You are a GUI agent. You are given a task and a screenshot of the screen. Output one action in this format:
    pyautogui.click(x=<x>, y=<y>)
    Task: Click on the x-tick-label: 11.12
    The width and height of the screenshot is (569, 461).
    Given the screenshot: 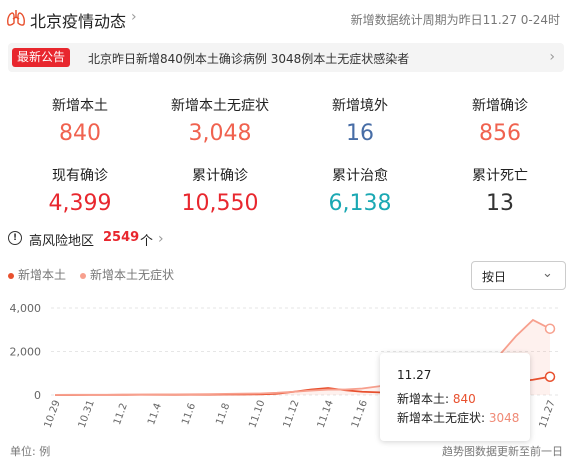 What is the action you would take?
    pyautogui.click(x=292, y=414)
    